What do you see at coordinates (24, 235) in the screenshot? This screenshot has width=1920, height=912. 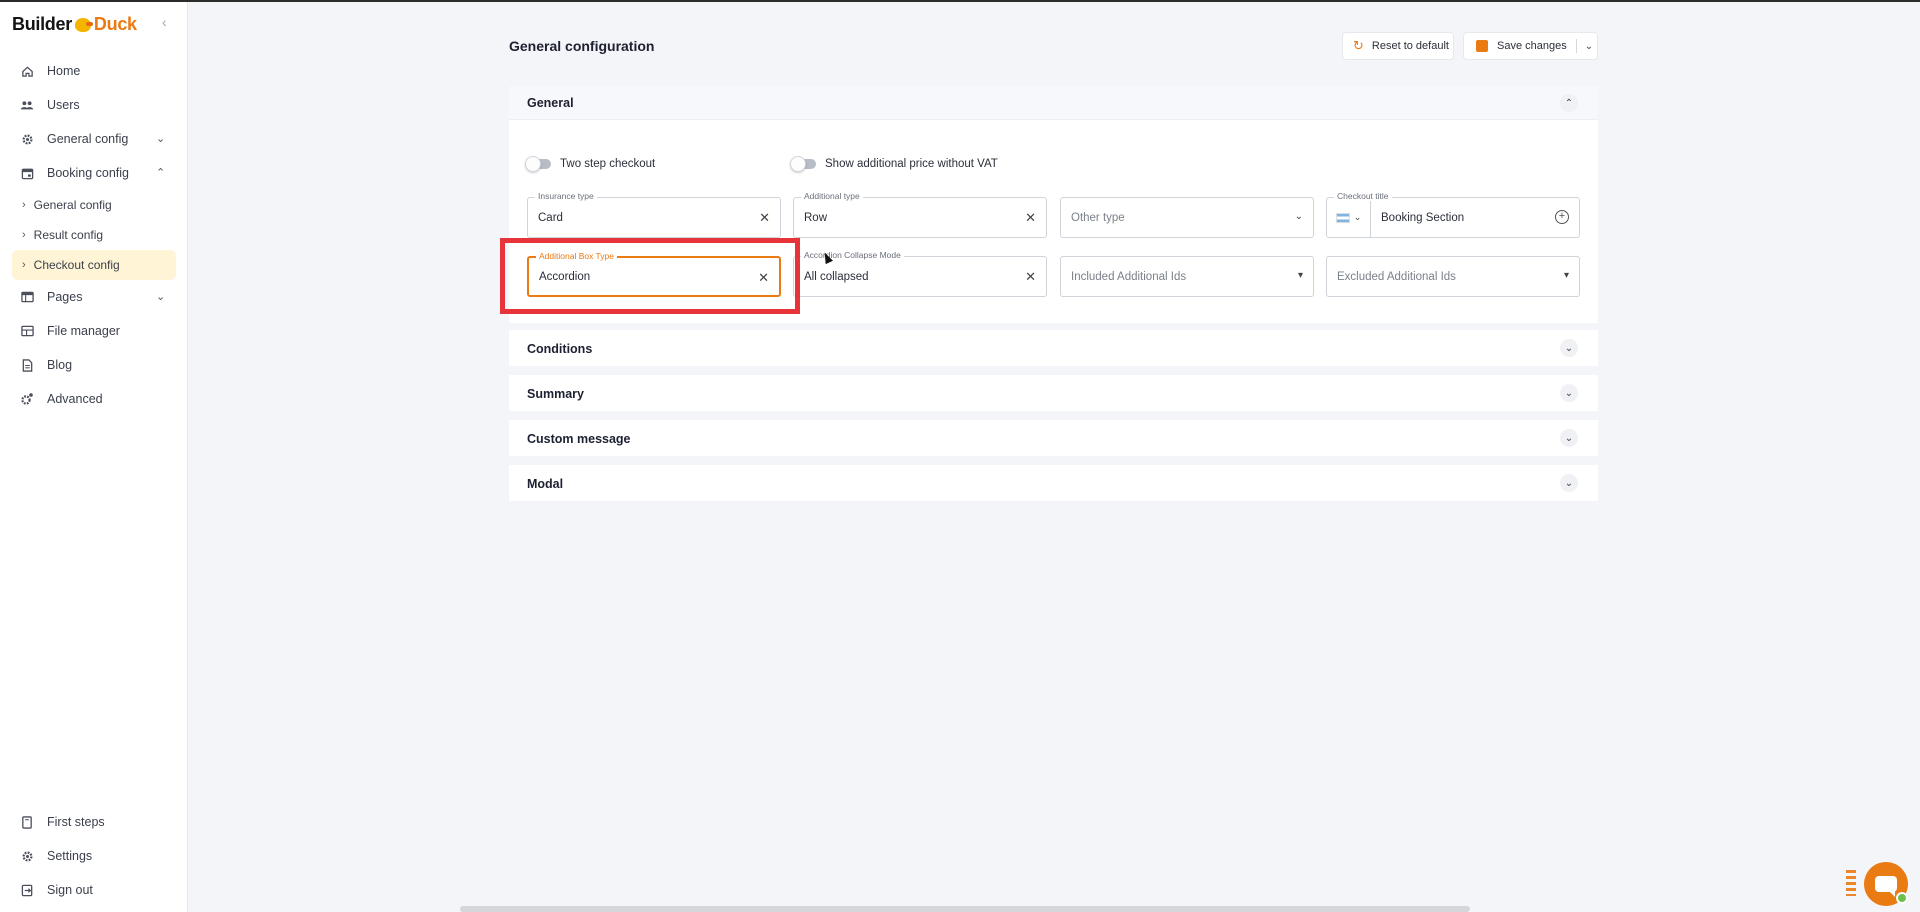 I see `chevron-right-icon: ›` at bounding box center [24, 235].